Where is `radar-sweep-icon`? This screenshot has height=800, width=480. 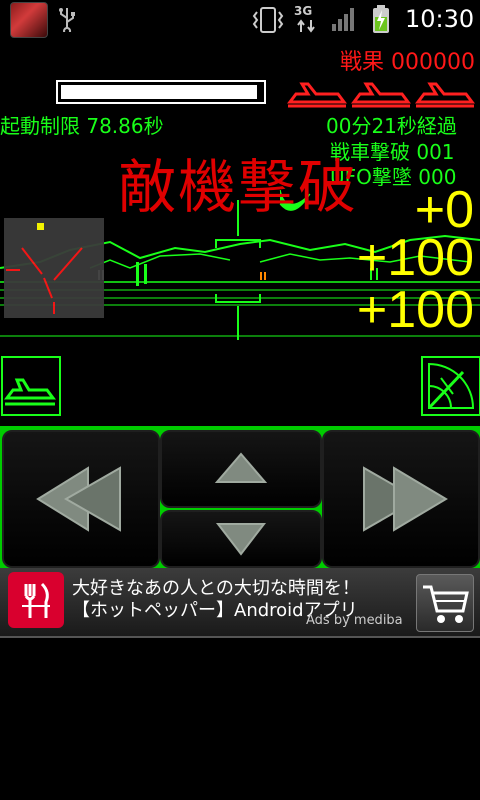
radar-sweep-icon is located at coordinates (451, 386).